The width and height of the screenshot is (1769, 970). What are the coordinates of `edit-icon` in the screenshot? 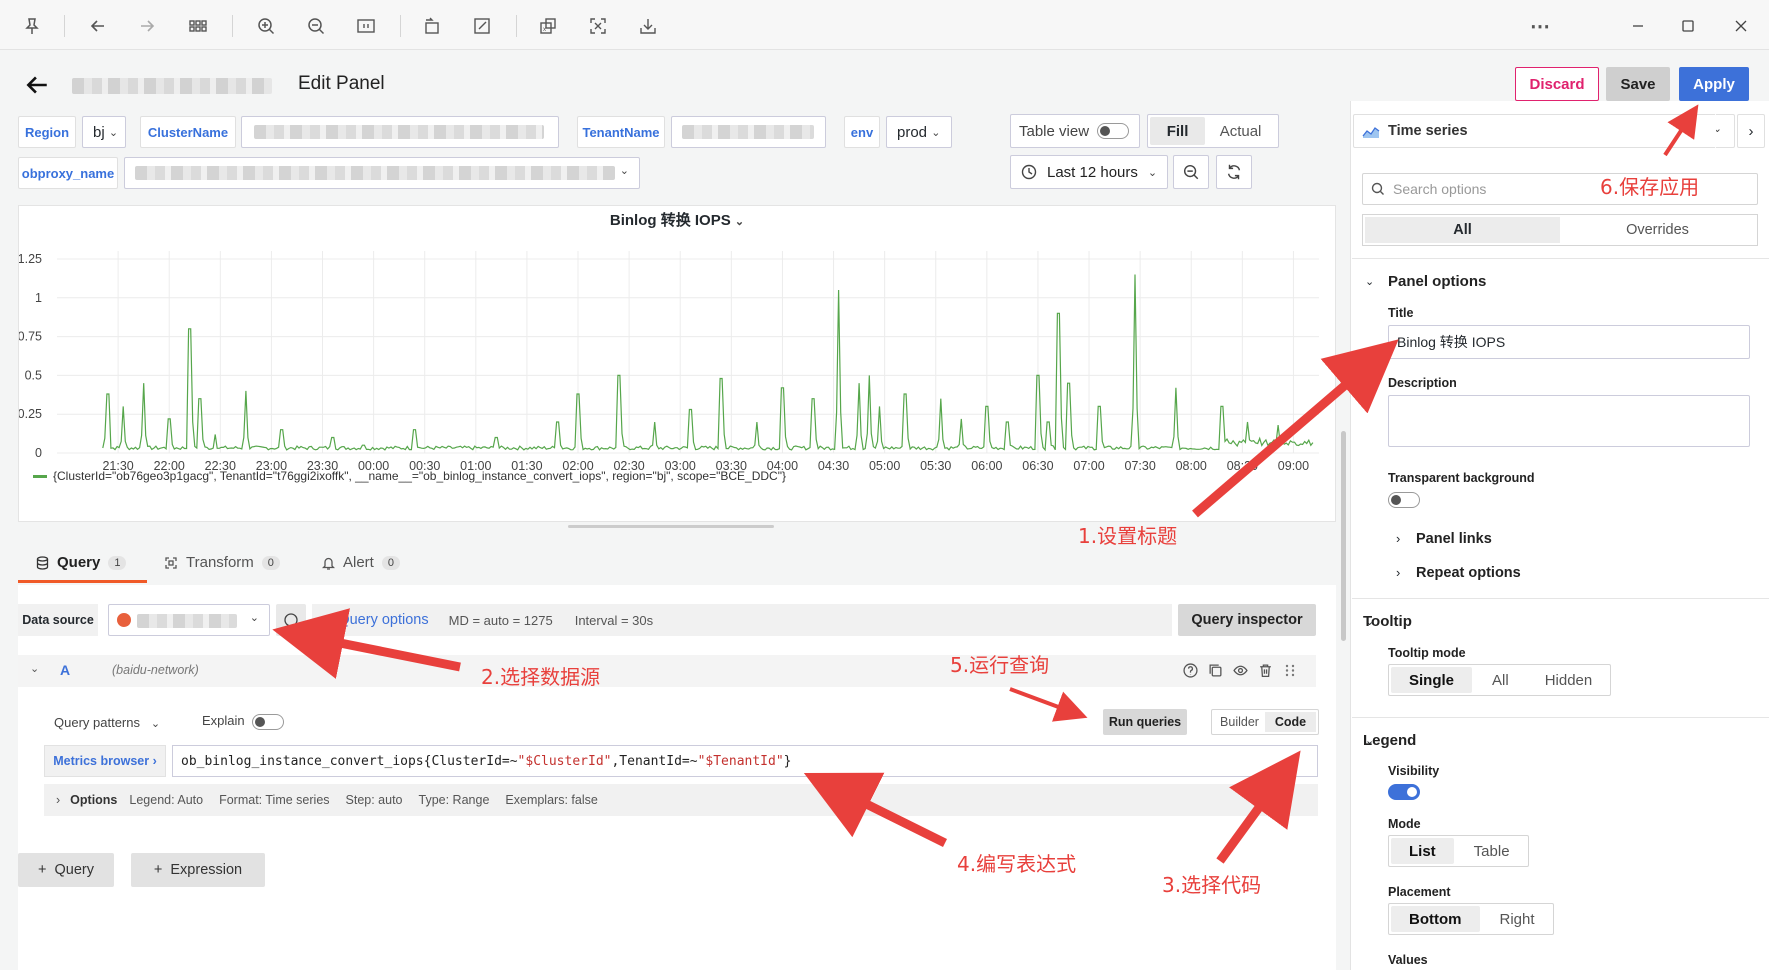 It's located at (482, 26).